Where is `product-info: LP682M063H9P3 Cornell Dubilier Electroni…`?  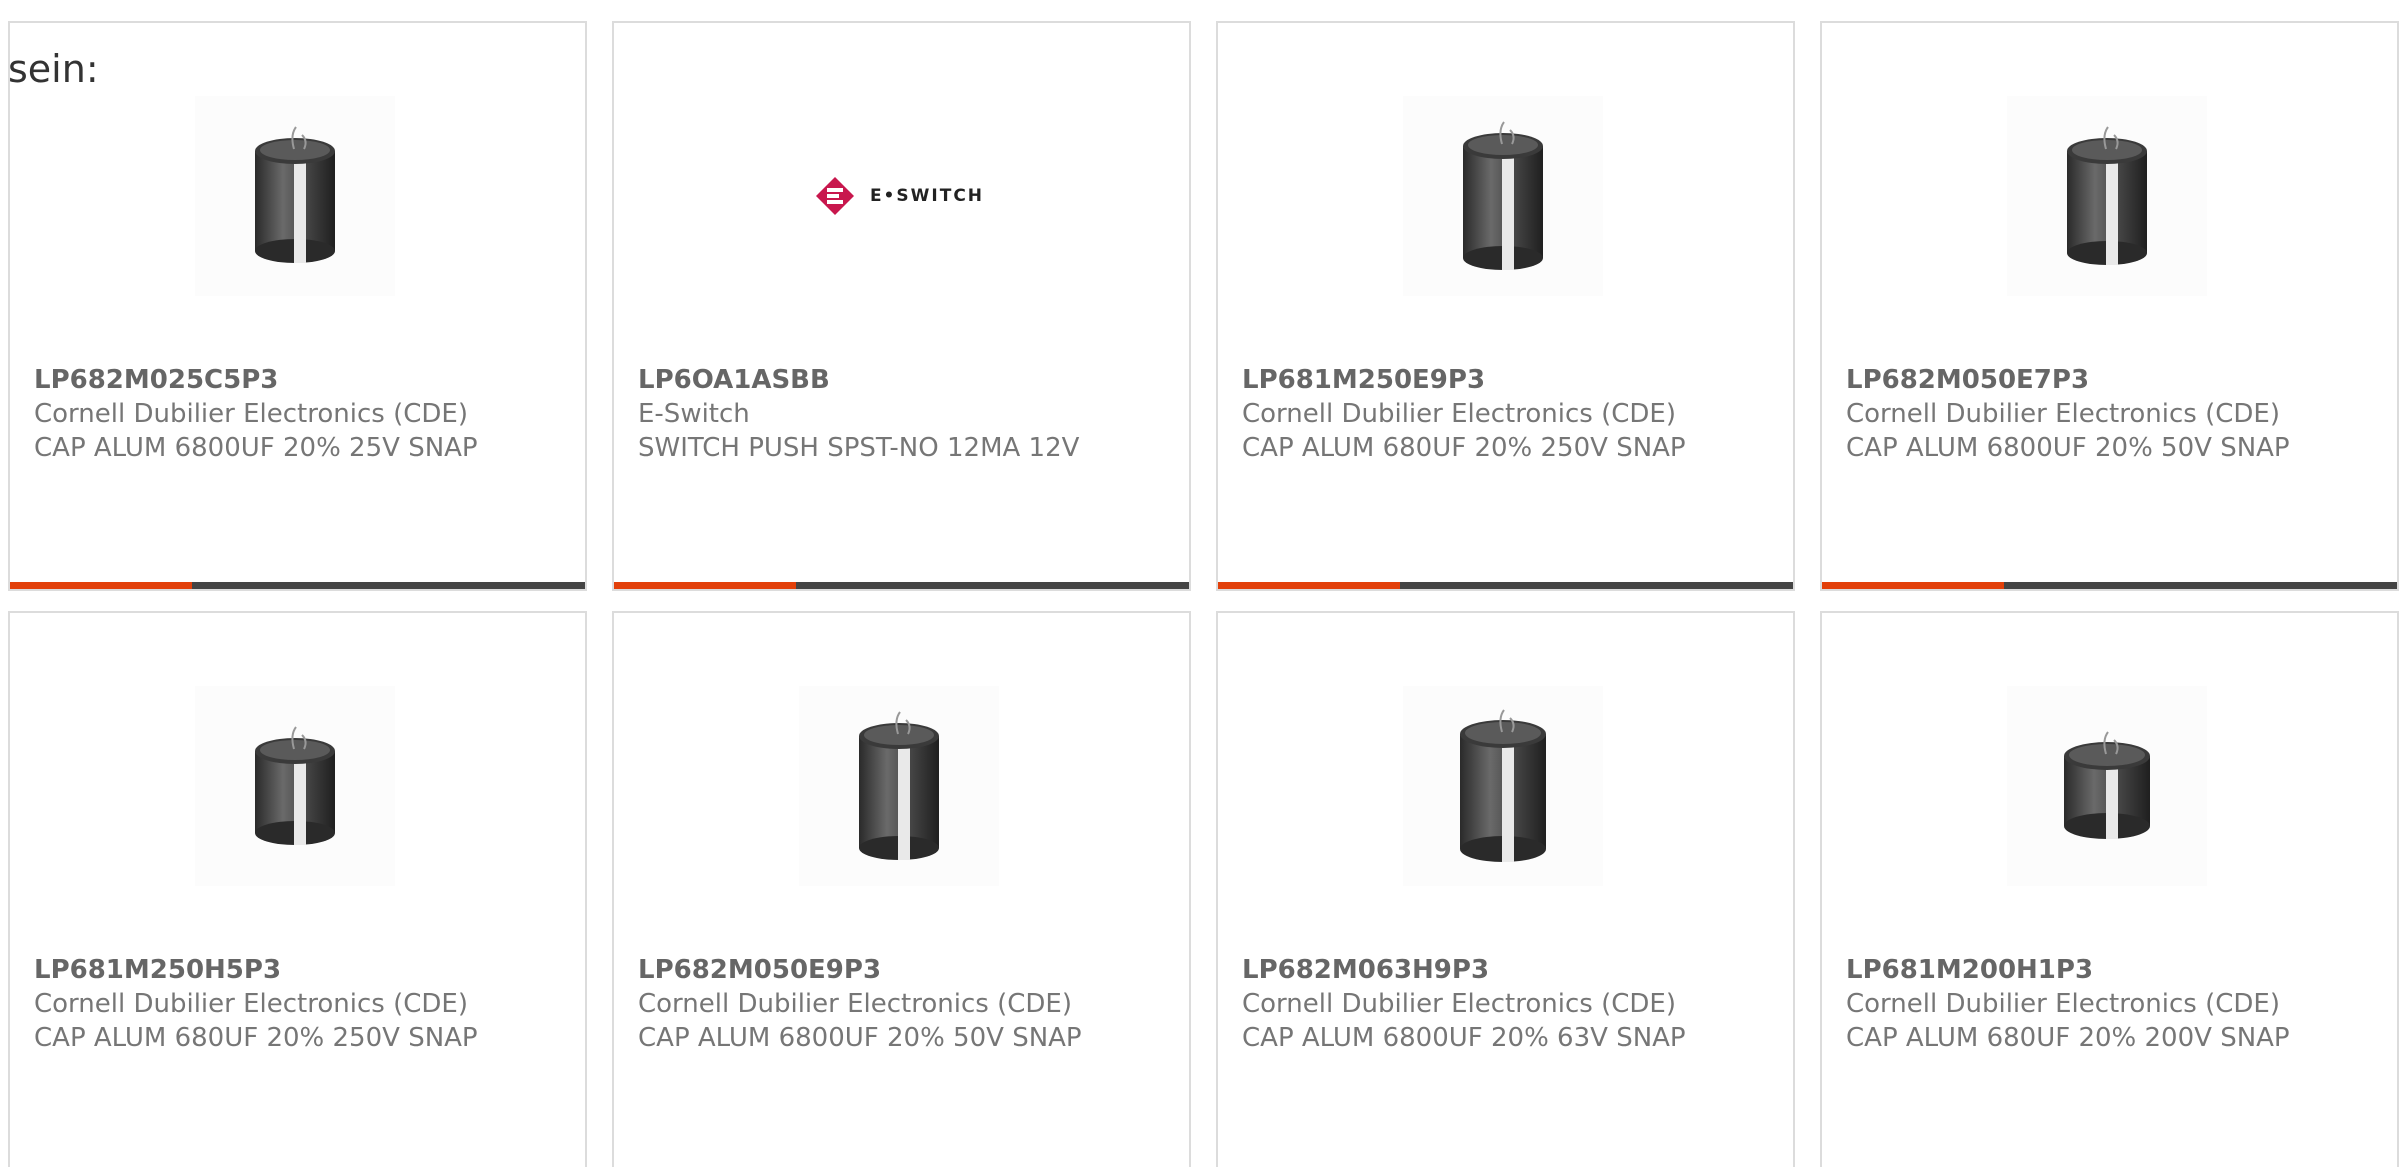 product-info: LP682M063H9P3 Cornell Dubilier Electroni… is located at coordinates (1507, 1004).